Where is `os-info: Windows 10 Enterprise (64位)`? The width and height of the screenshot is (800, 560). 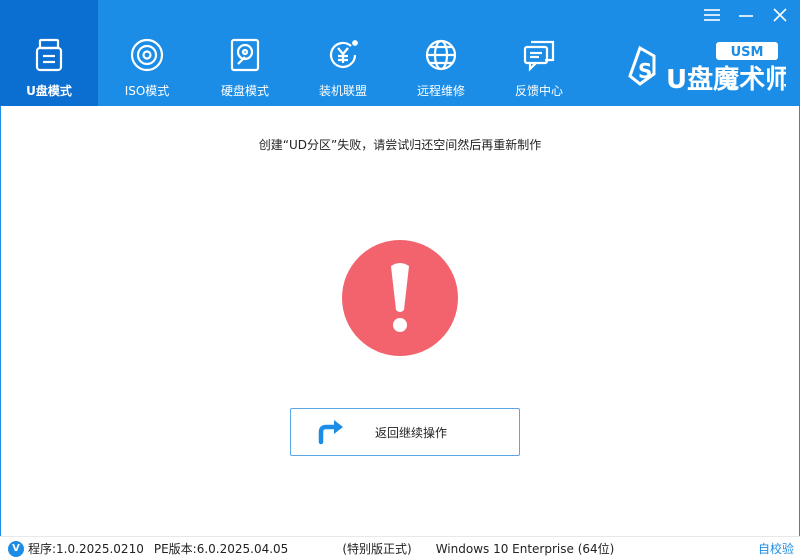
os-info: Windows 10 Enterprise (64位) is located at coordinates (525, 549).